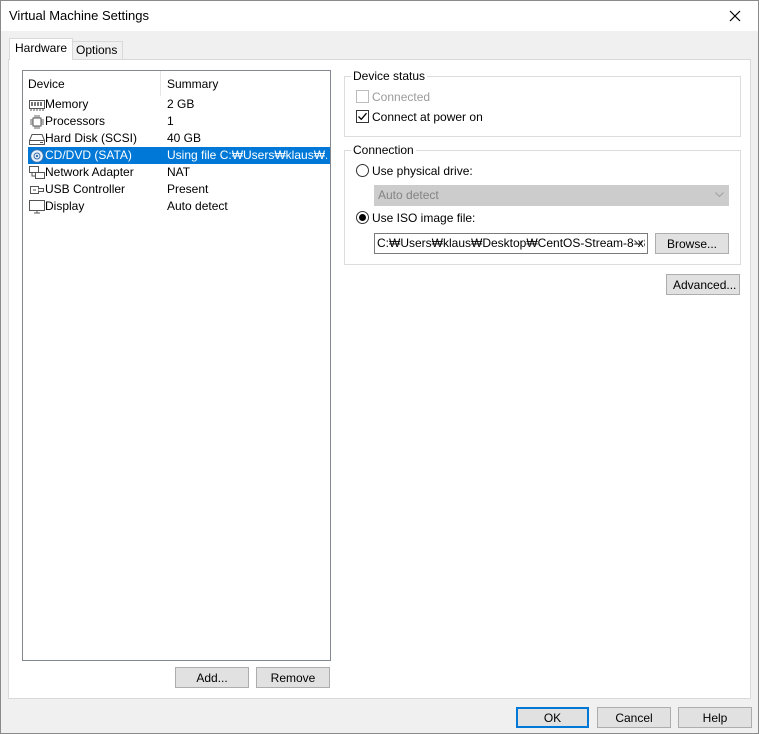 The image size is (759, 734). What do you see at coordinates (246, 83) in the screenshot?
I see `column-header-summary: Summary` at bounding box center [246, 83].